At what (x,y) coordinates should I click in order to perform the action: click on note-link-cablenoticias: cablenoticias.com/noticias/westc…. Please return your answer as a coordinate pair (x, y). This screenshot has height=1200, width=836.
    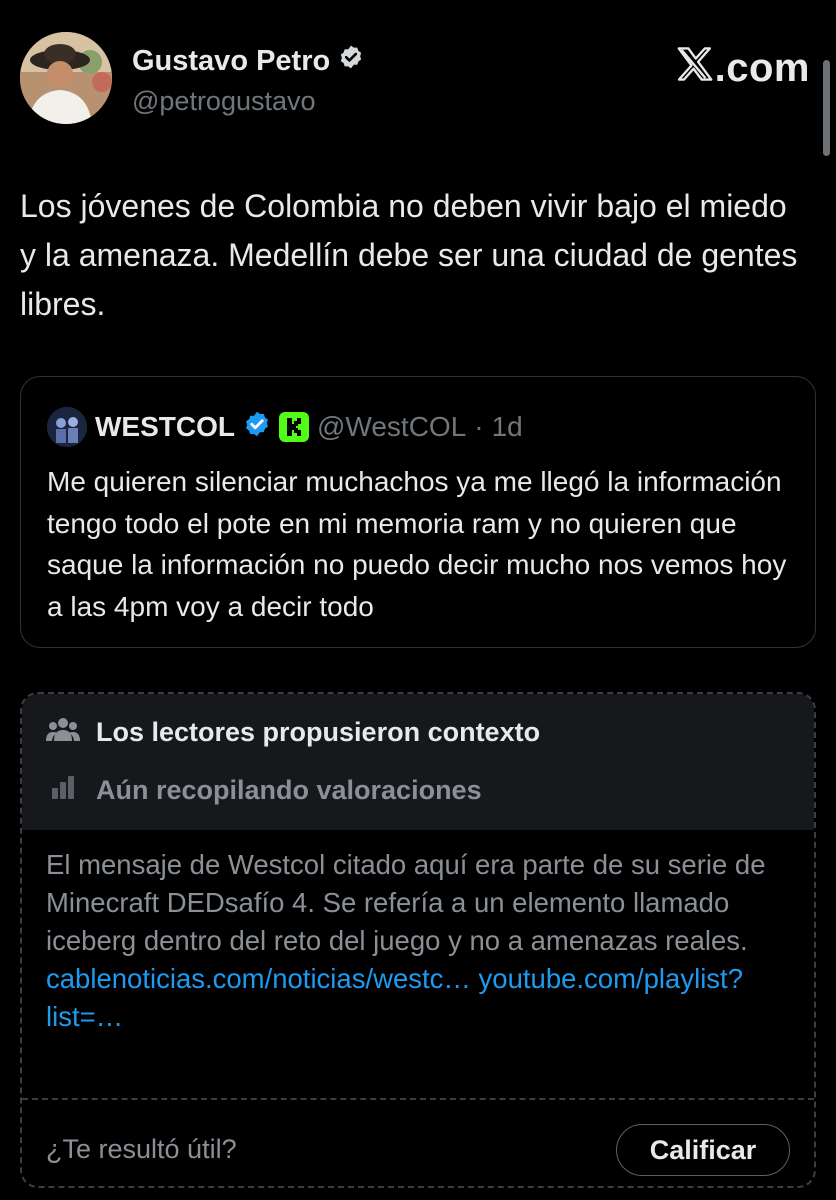
    Looking at the image, I should click on (258, 978).